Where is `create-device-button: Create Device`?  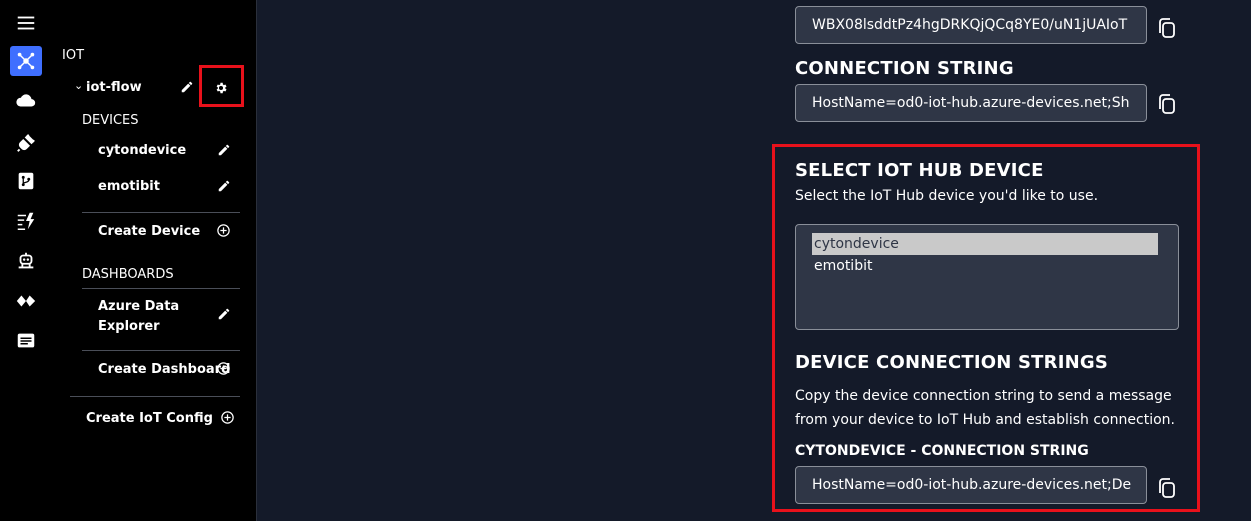 create-device-button: Create Device is located at coordinates (149, 231).